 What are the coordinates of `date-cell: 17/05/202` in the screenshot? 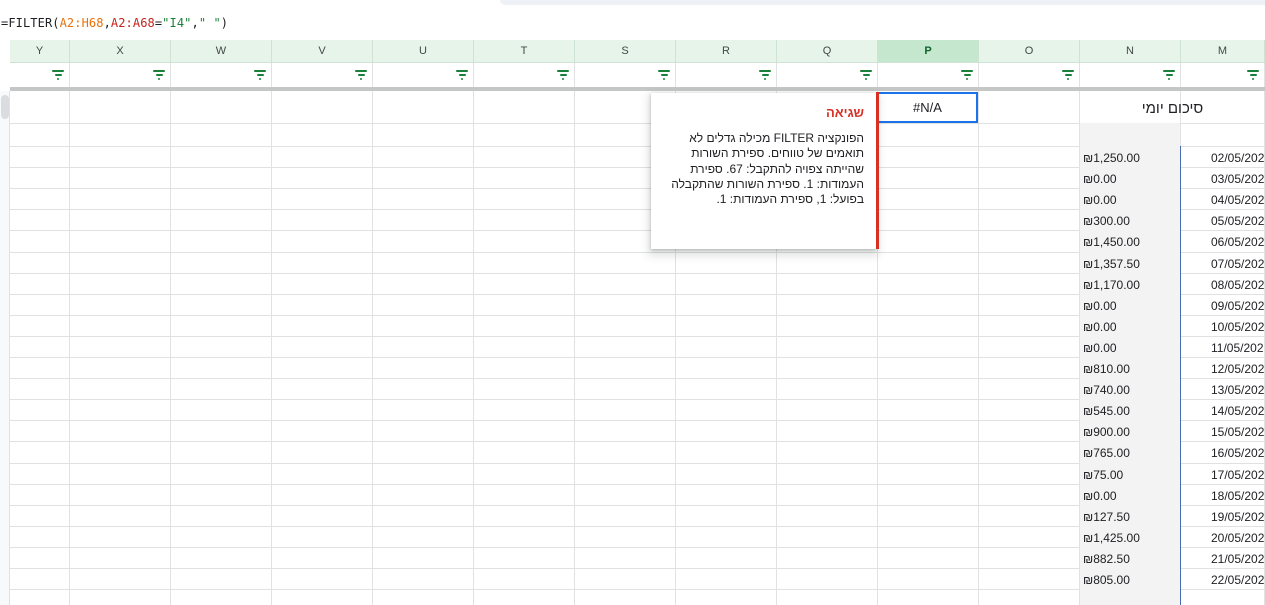 It's located at (1237, 475).